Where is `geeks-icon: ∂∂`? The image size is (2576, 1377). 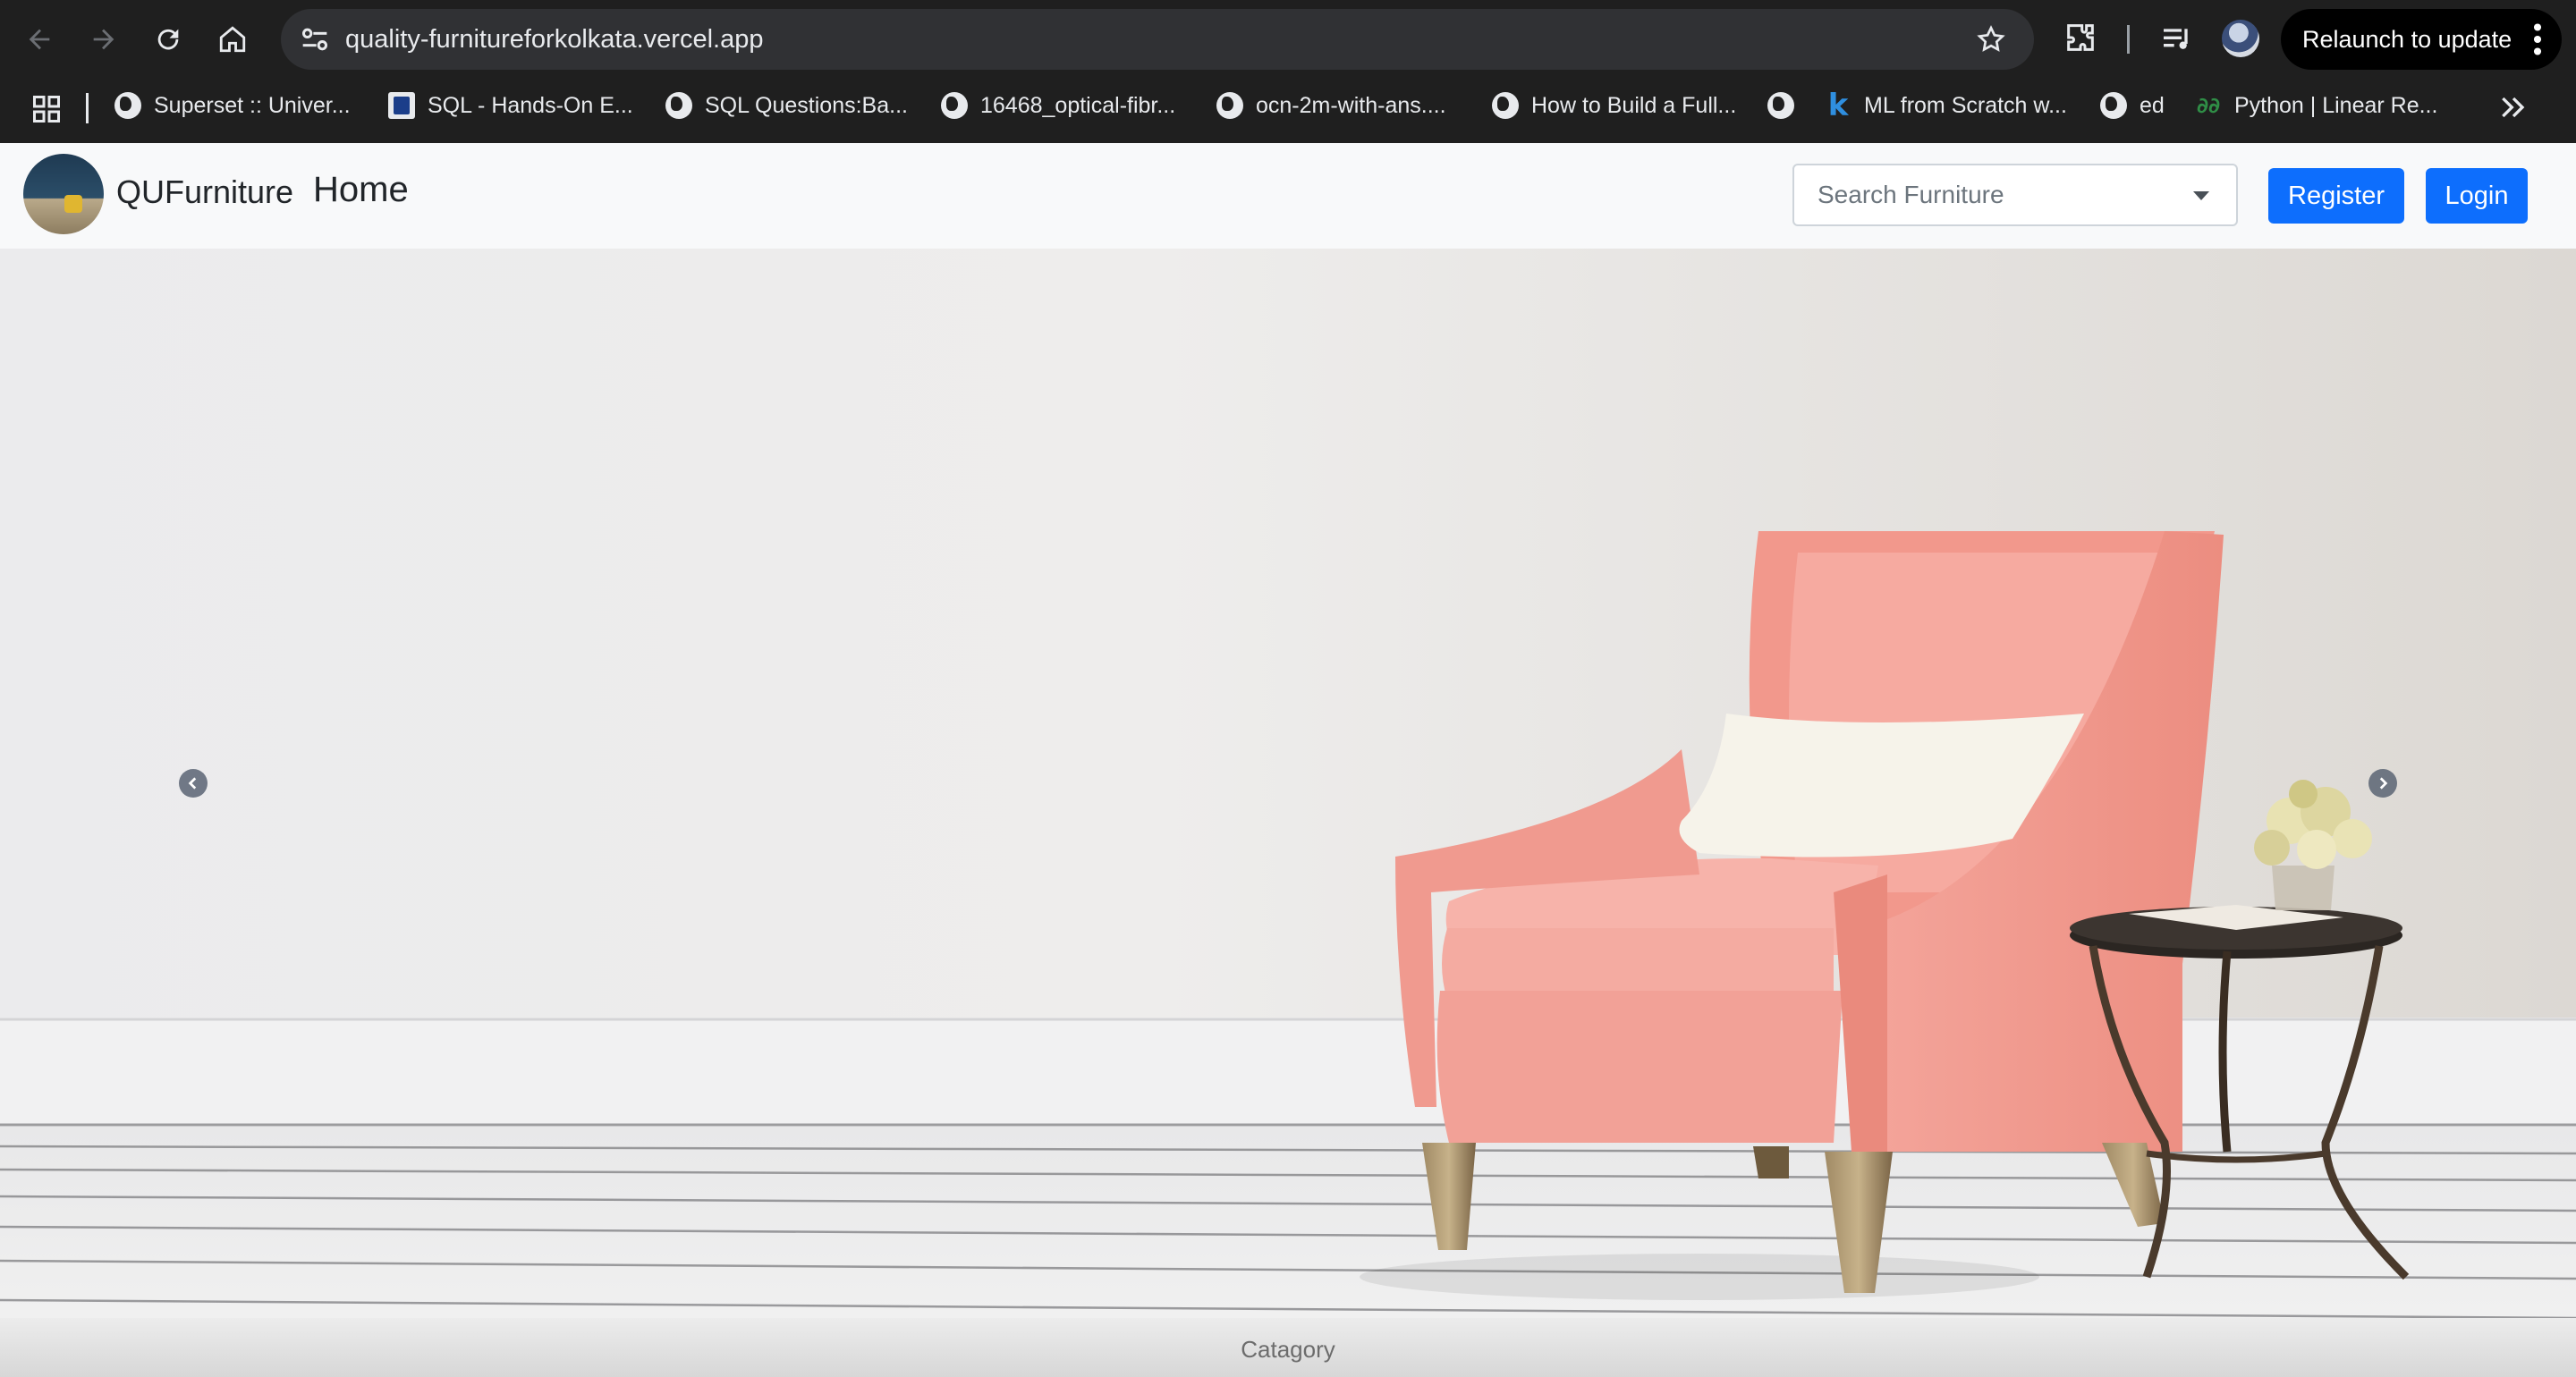 geeks-icon: ∂∂ is located at coordinates (2208, 105).